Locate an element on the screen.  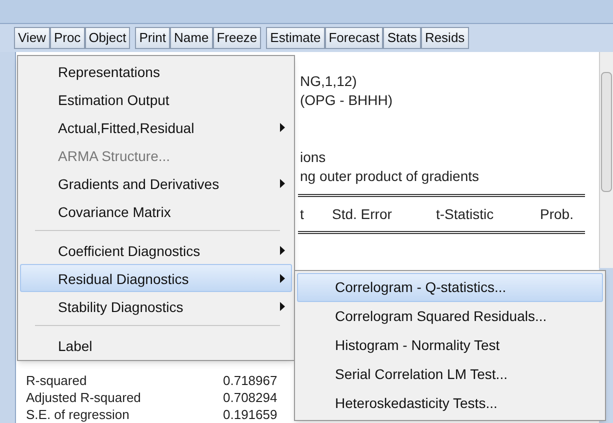
menu-item: Covariance Matrix is located at coordinates (156, 211).